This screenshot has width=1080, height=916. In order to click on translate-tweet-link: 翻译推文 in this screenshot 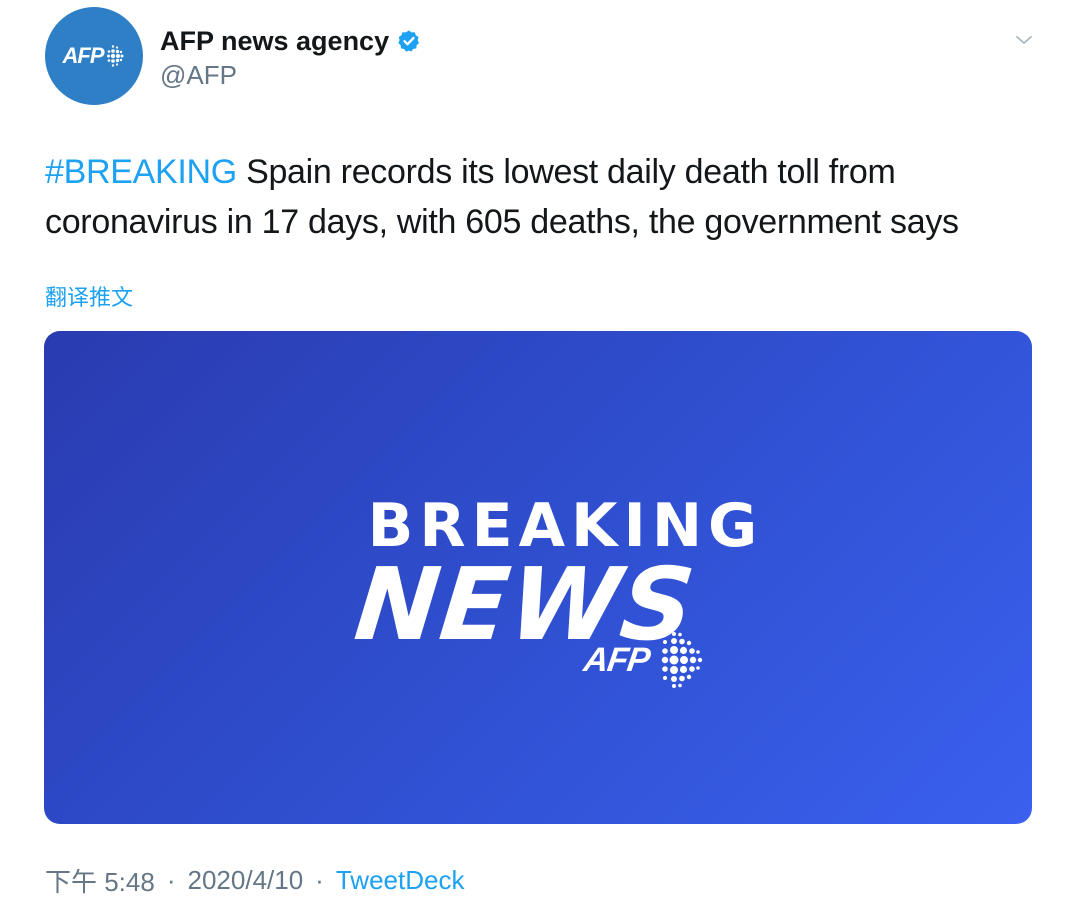, I will do `click(89, 296)`.